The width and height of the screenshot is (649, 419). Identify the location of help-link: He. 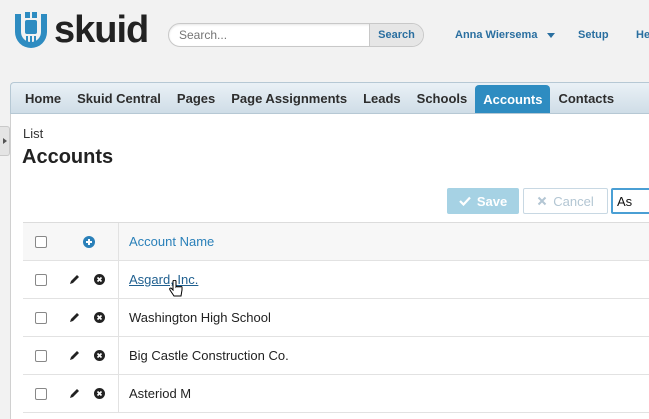
(642, 35).